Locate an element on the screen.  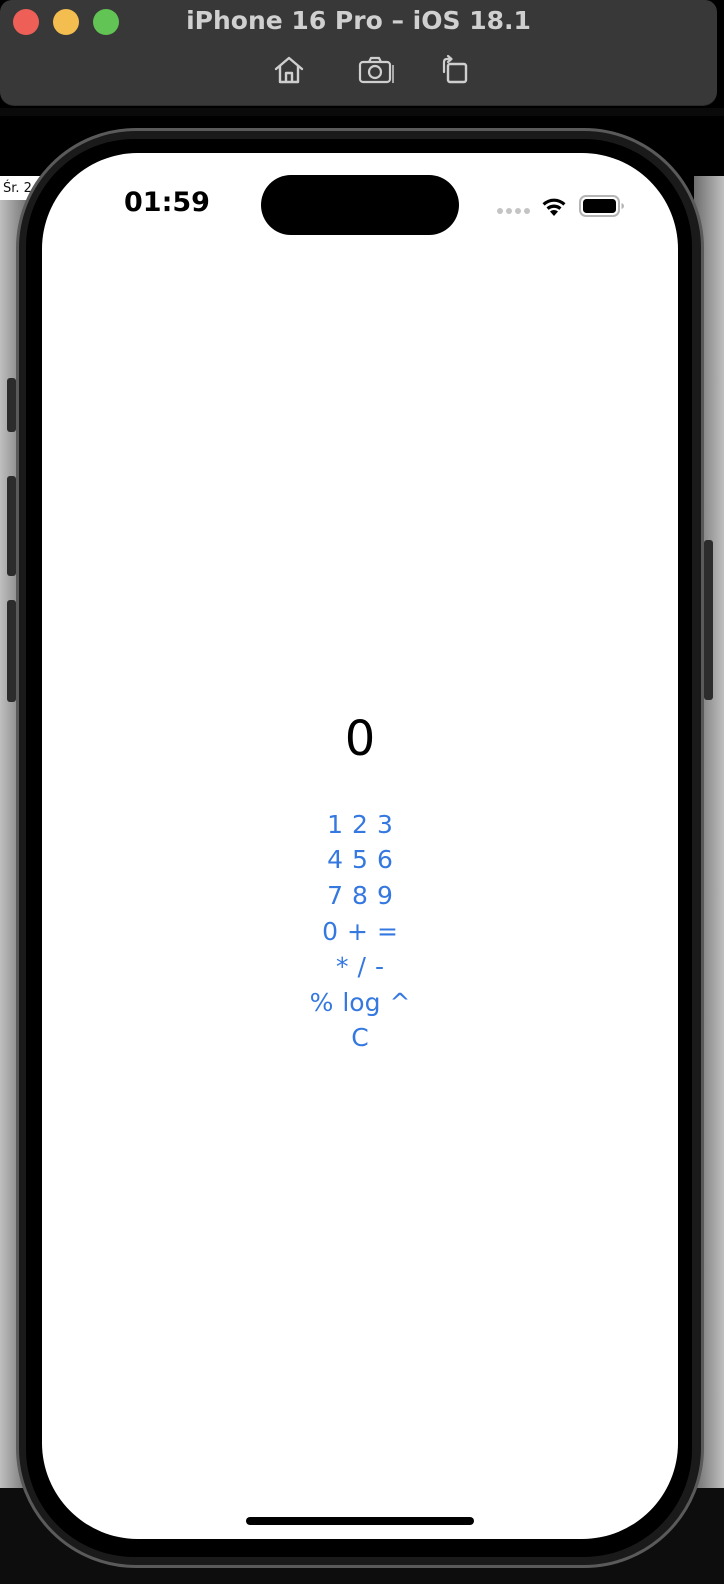
key-0-button: 0 is located at coordinates (330, 932).